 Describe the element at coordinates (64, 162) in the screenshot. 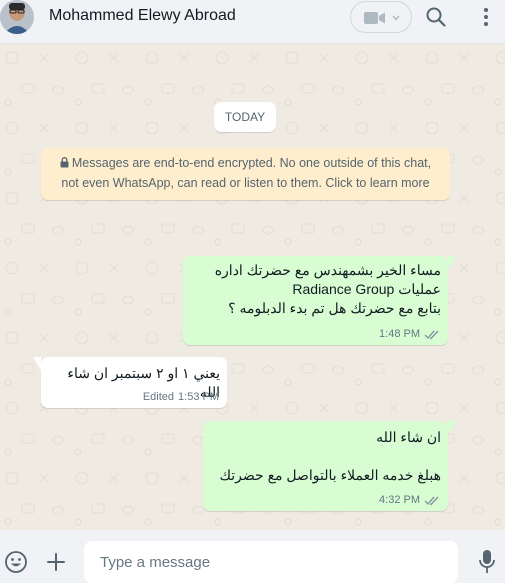

I see `lock-icon` at that location.